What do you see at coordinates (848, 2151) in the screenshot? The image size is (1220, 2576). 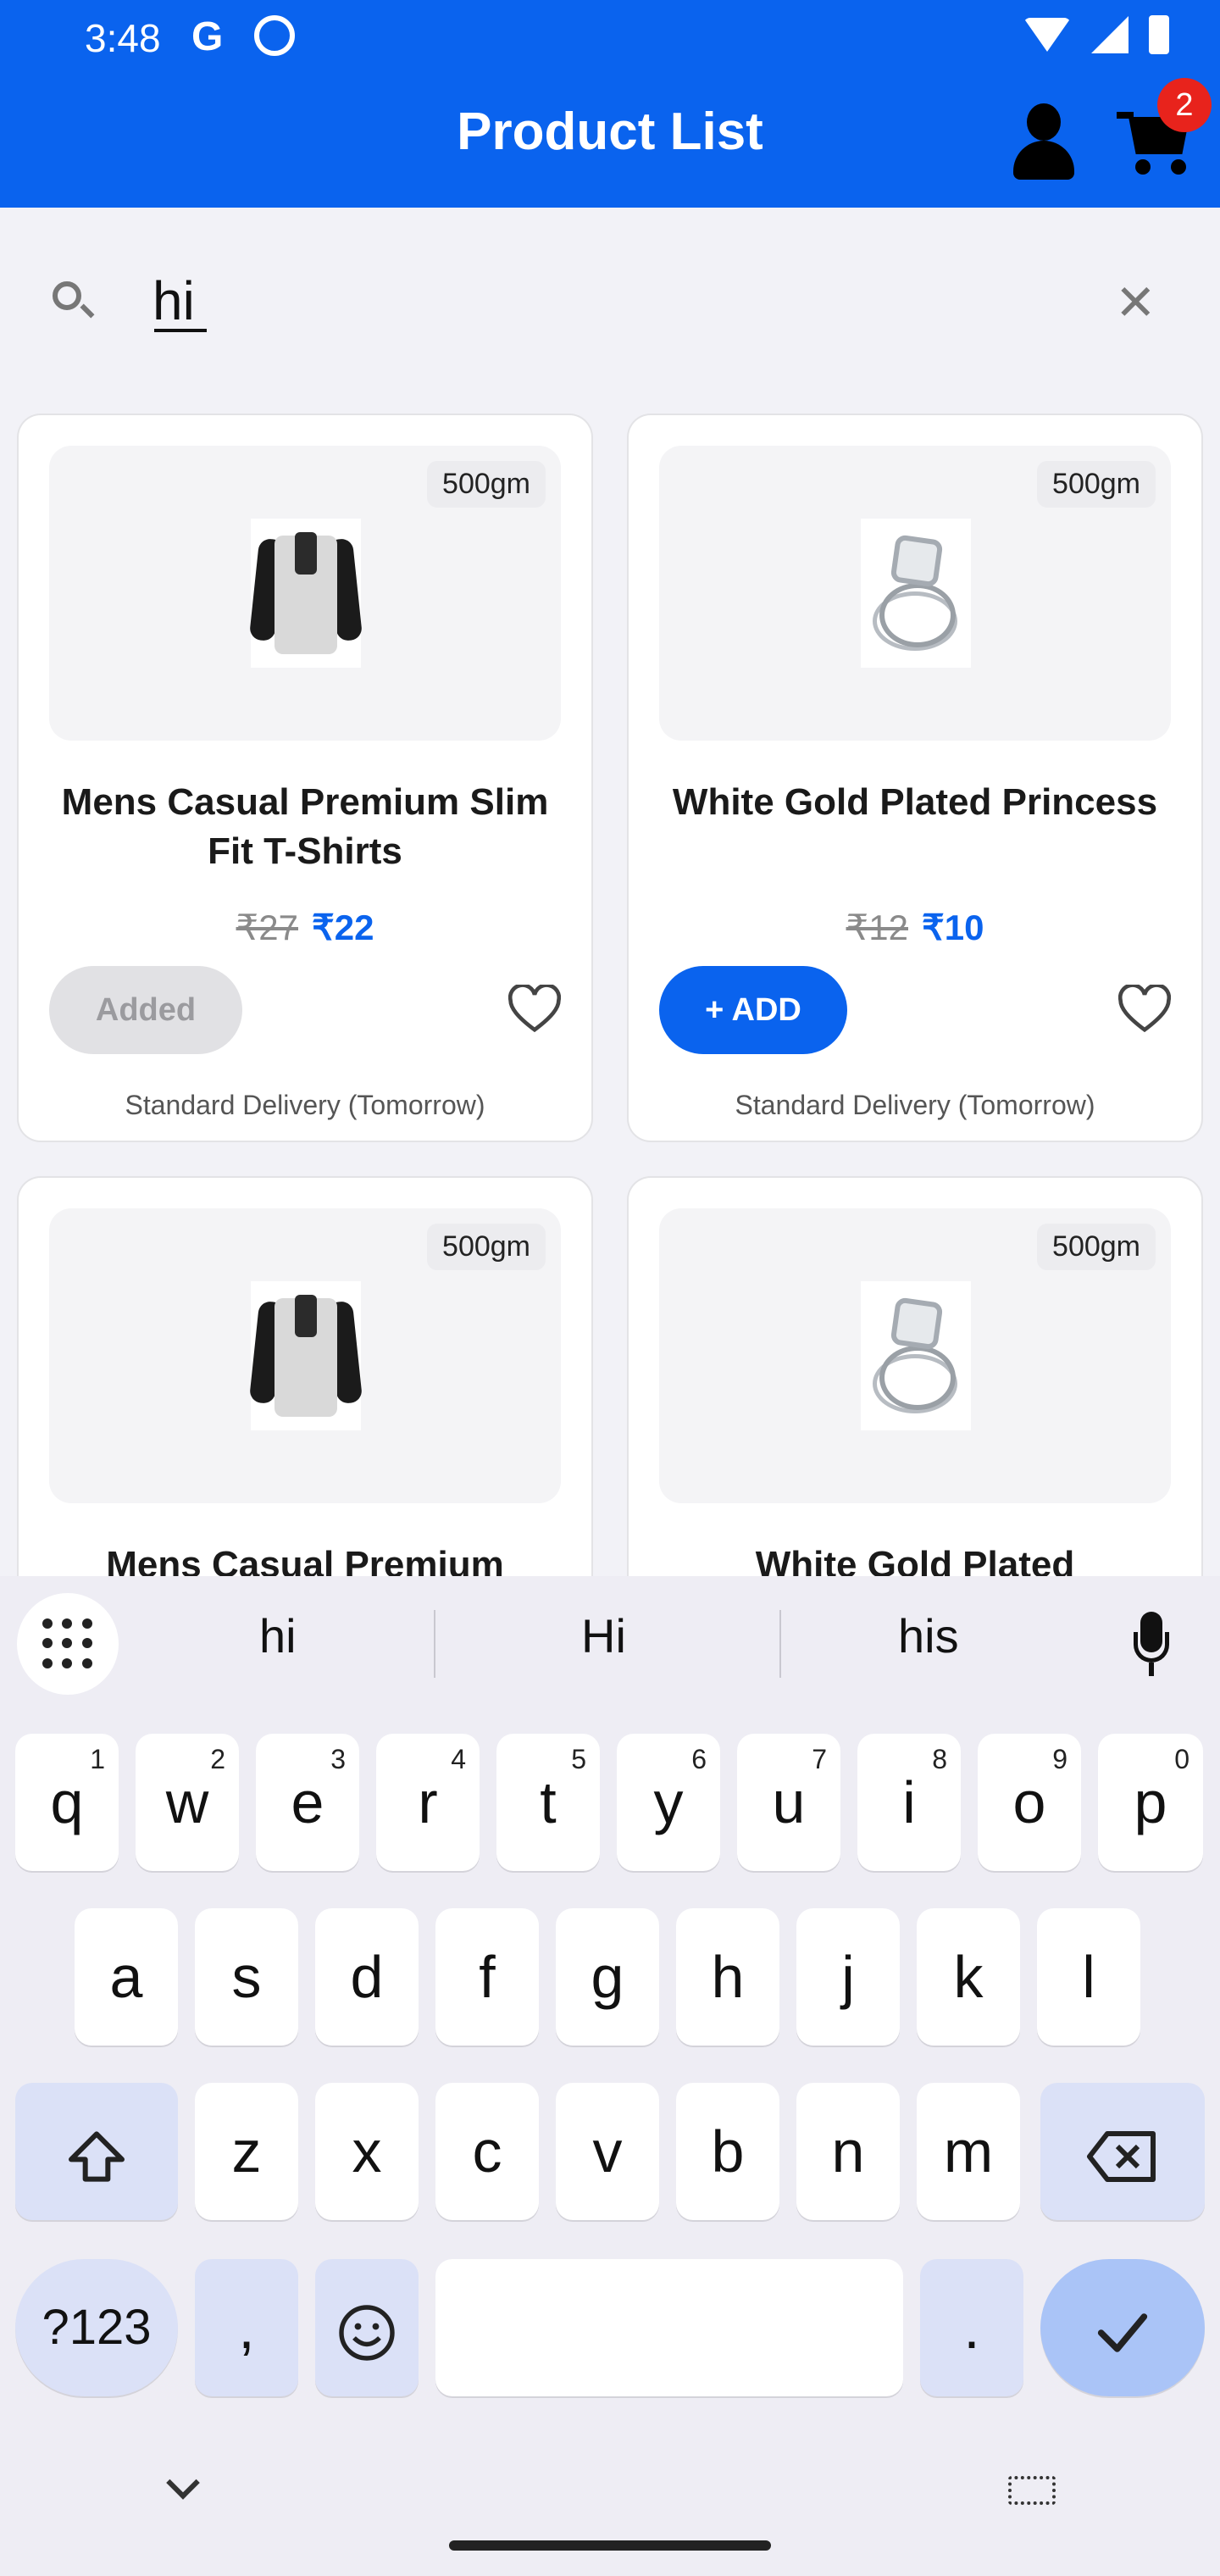 I see `key-n: n` at bounding box center [848, 2151].